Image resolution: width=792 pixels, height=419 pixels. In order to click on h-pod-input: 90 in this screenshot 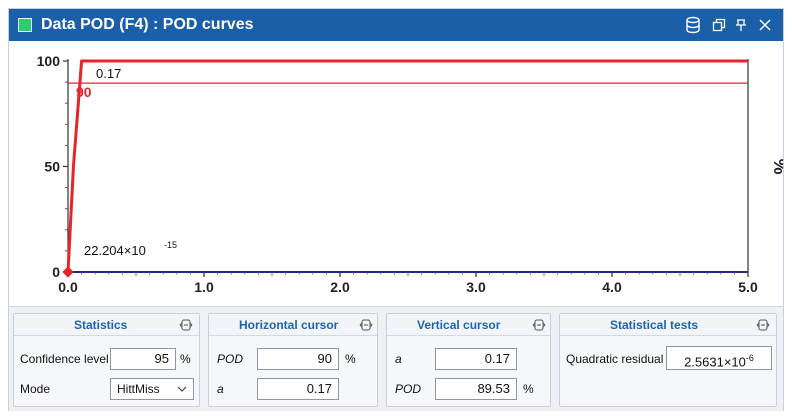, I will do `click(298, 359)`.